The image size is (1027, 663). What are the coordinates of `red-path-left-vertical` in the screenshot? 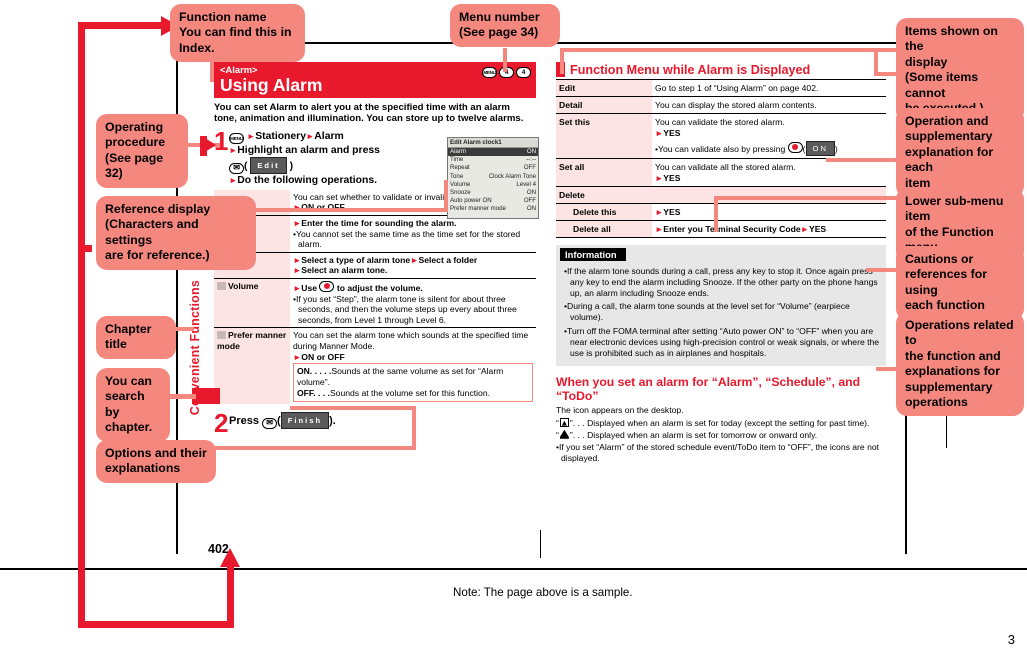 It's located at (81, 325).